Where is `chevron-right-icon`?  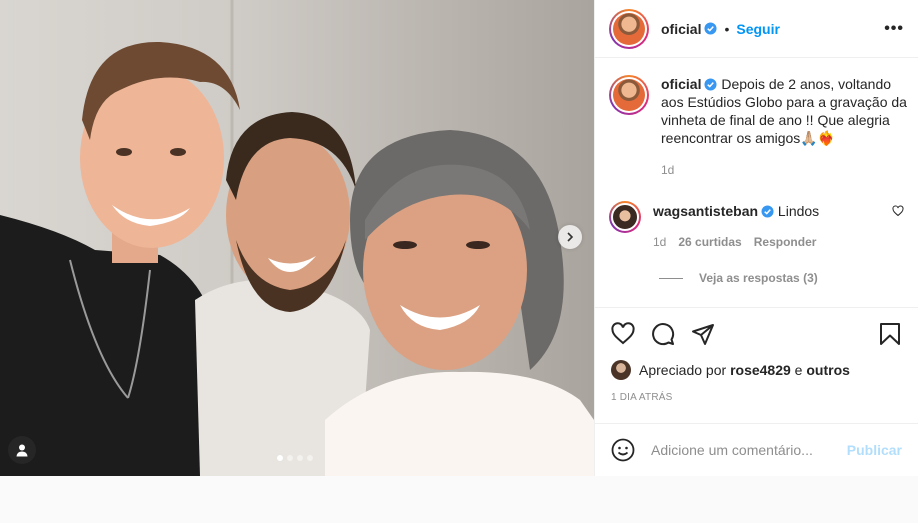
chevron-right-icon is located at coordinates (570, 237).